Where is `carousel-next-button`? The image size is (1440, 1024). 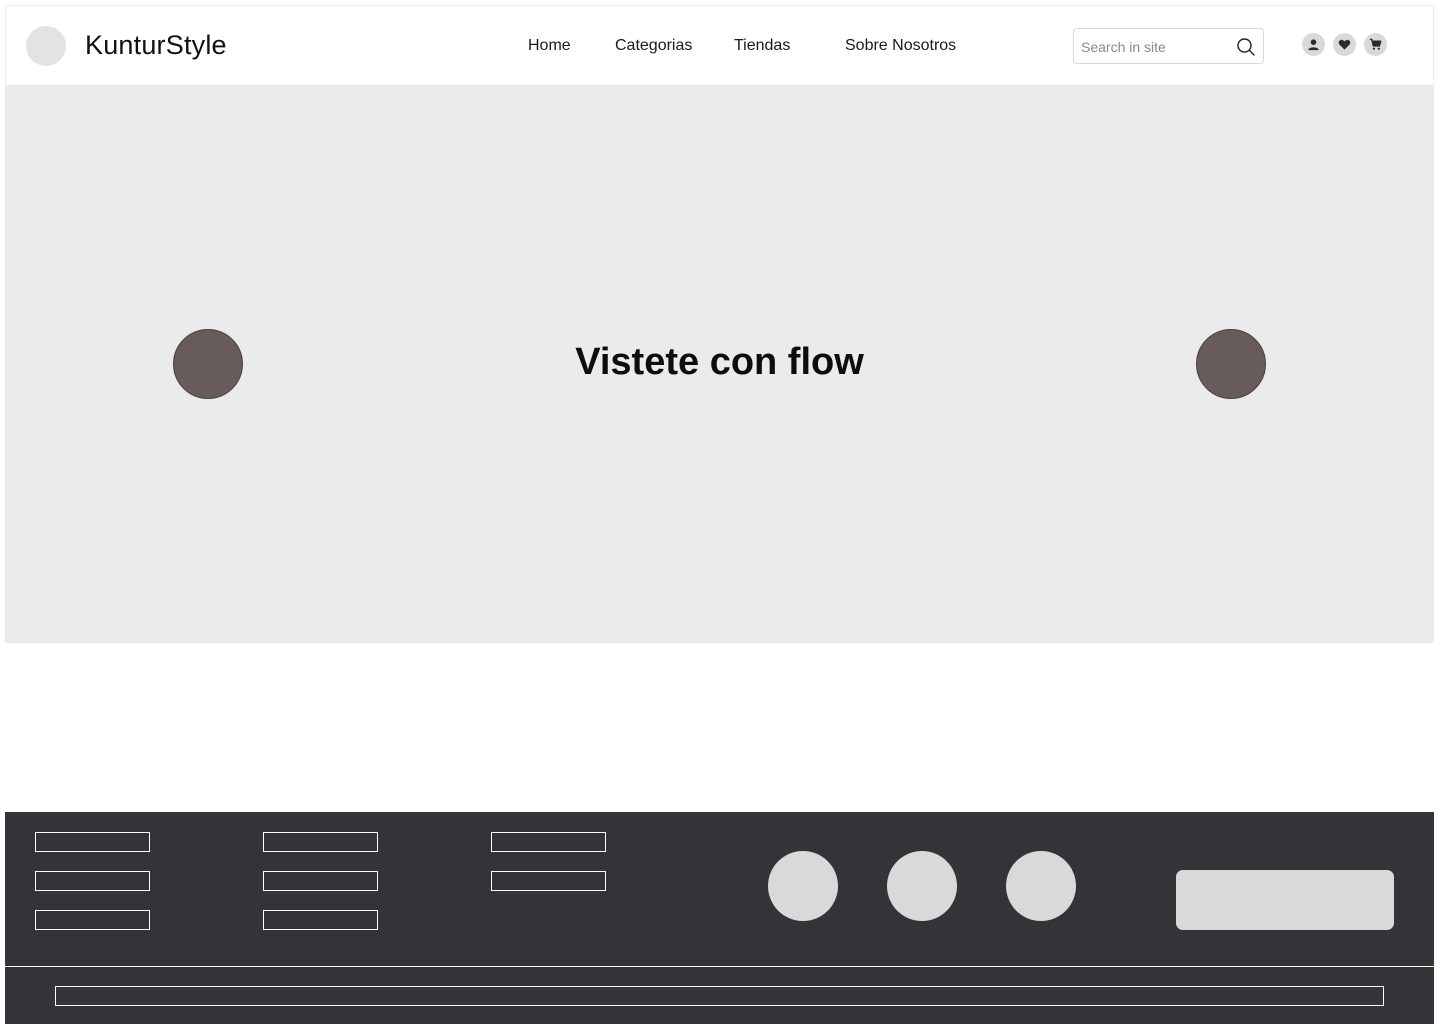
carousel-next-button is located at coordinates (1231, 364).